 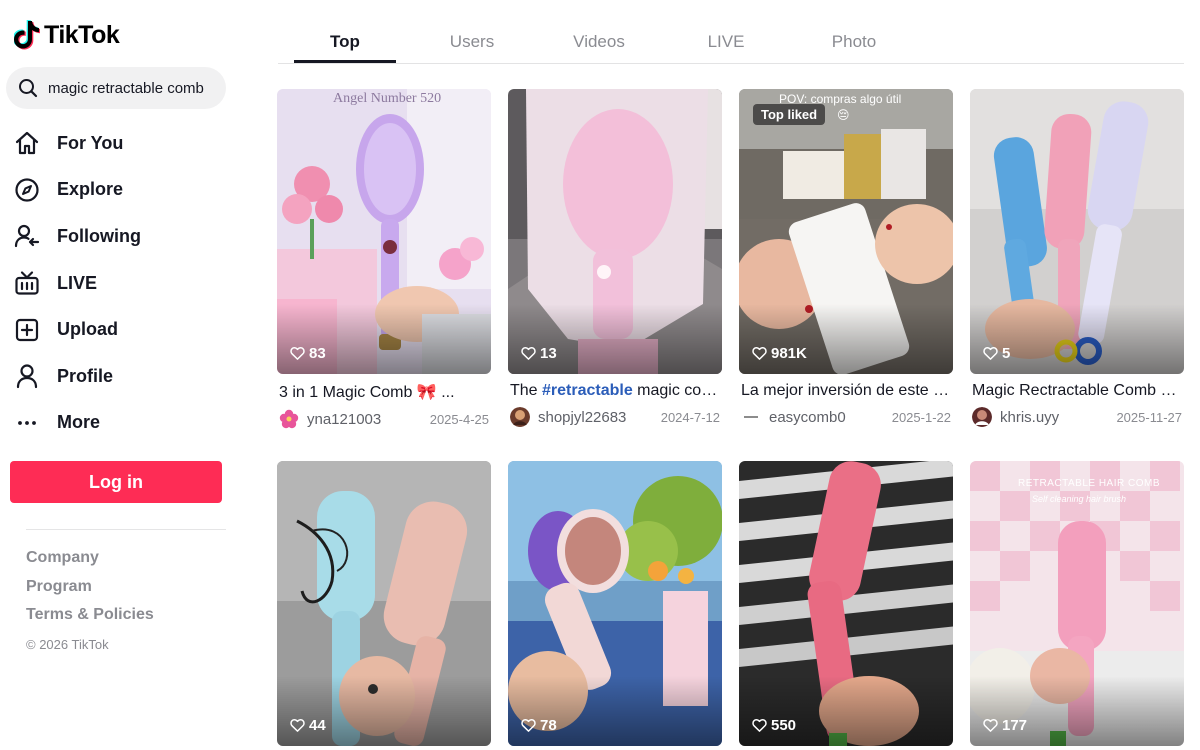 I want to click on video-overlay-emoji: 😔, so click(x=843, y=115).